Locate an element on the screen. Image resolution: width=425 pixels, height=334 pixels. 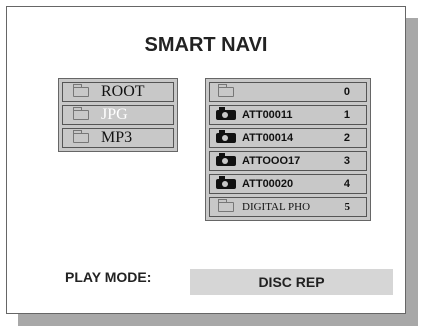
file-index: 4 is located at coordinates (346, 184).